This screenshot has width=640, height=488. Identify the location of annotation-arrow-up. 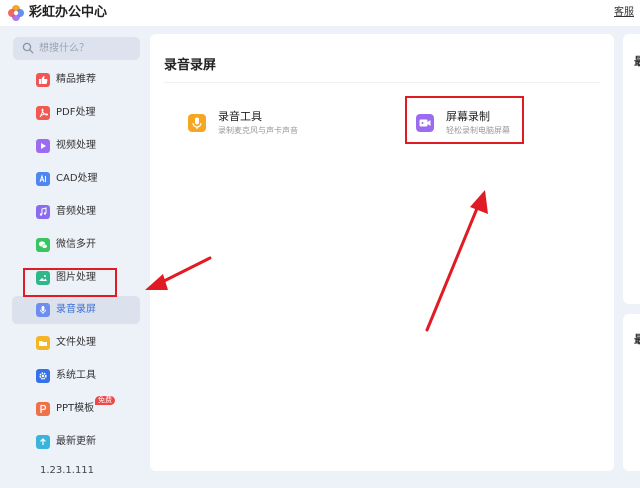
(456, 261).